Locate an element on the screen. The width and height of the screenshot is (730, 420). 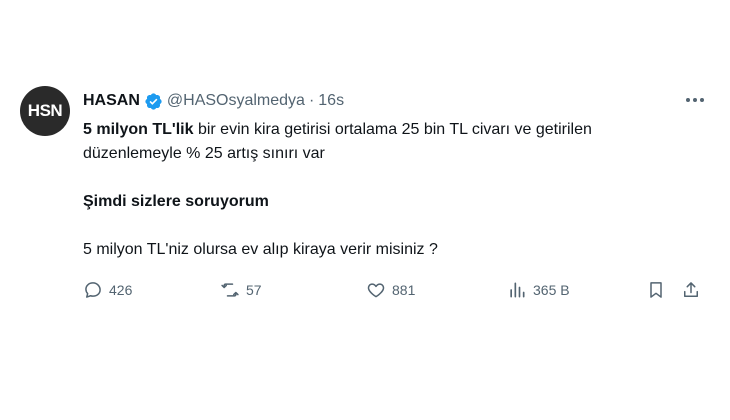
heart-icon is located at coordinates (376, 290).